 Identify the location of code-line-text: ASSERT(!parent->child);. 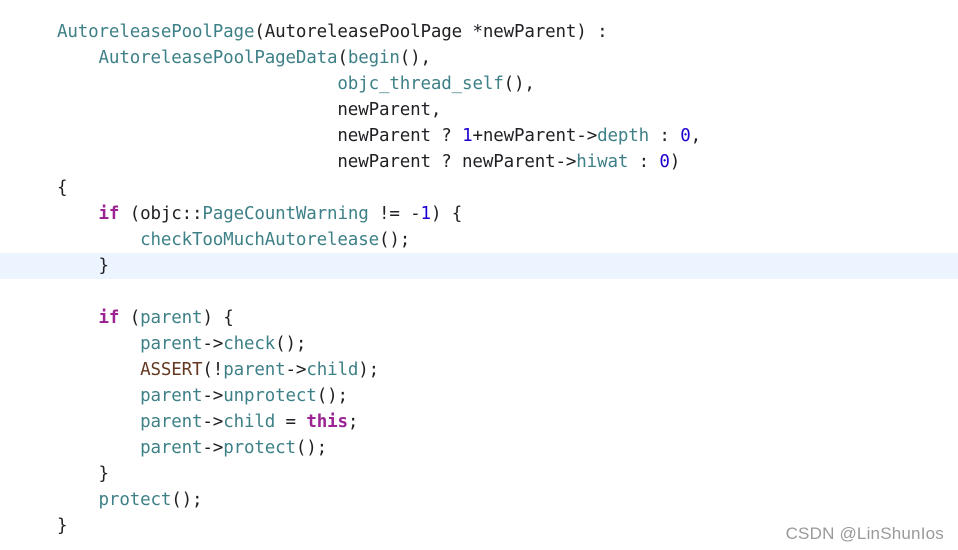
(218, 370).